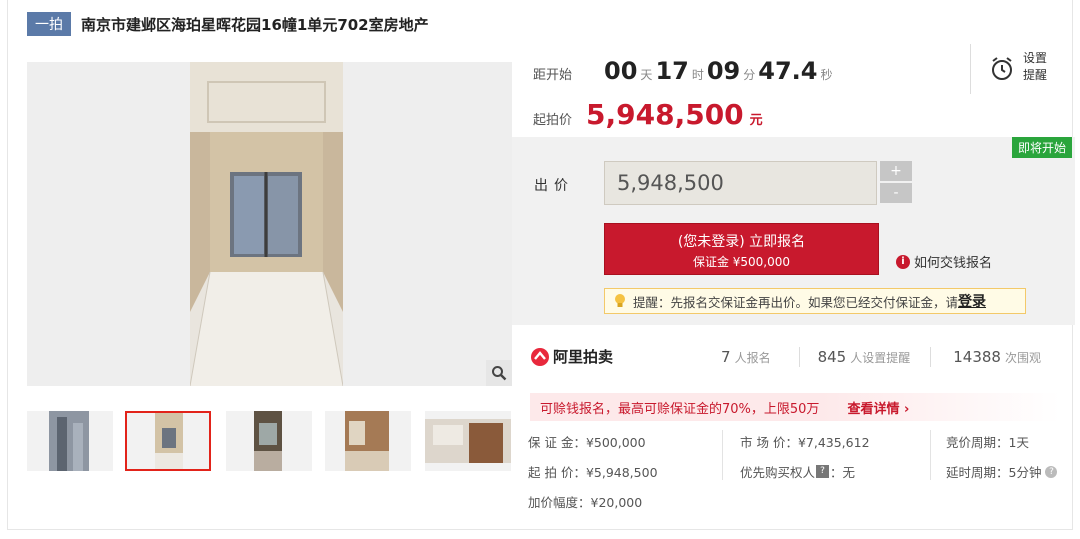 This screenshot has height=539, width=1080. I want to click on reminder-label: 设置 提醒, so click(1038, 67).